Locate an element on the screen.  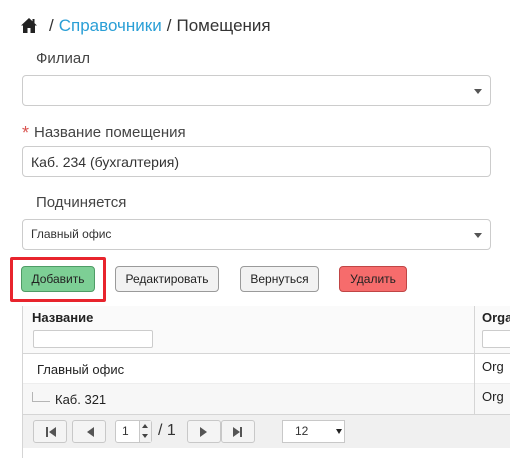
parent-select: Главный офис is located at coordinates (256, 234).